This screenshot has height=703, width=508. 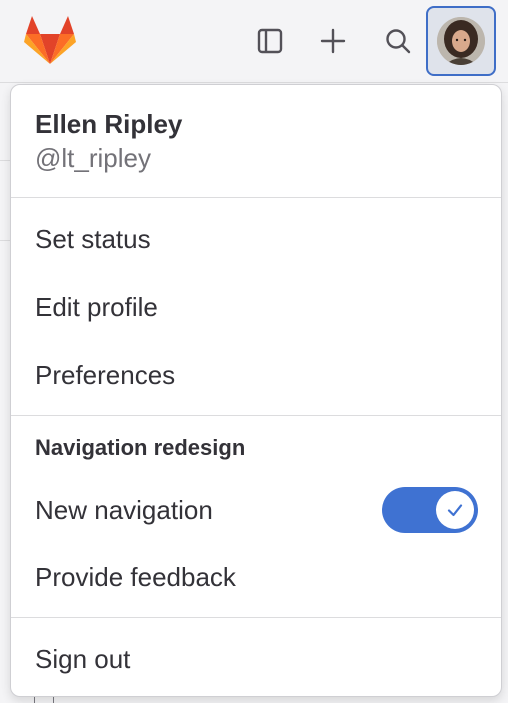 I want to click on provide-feedback-item: Provide feedback, so click(x=256, y=577).